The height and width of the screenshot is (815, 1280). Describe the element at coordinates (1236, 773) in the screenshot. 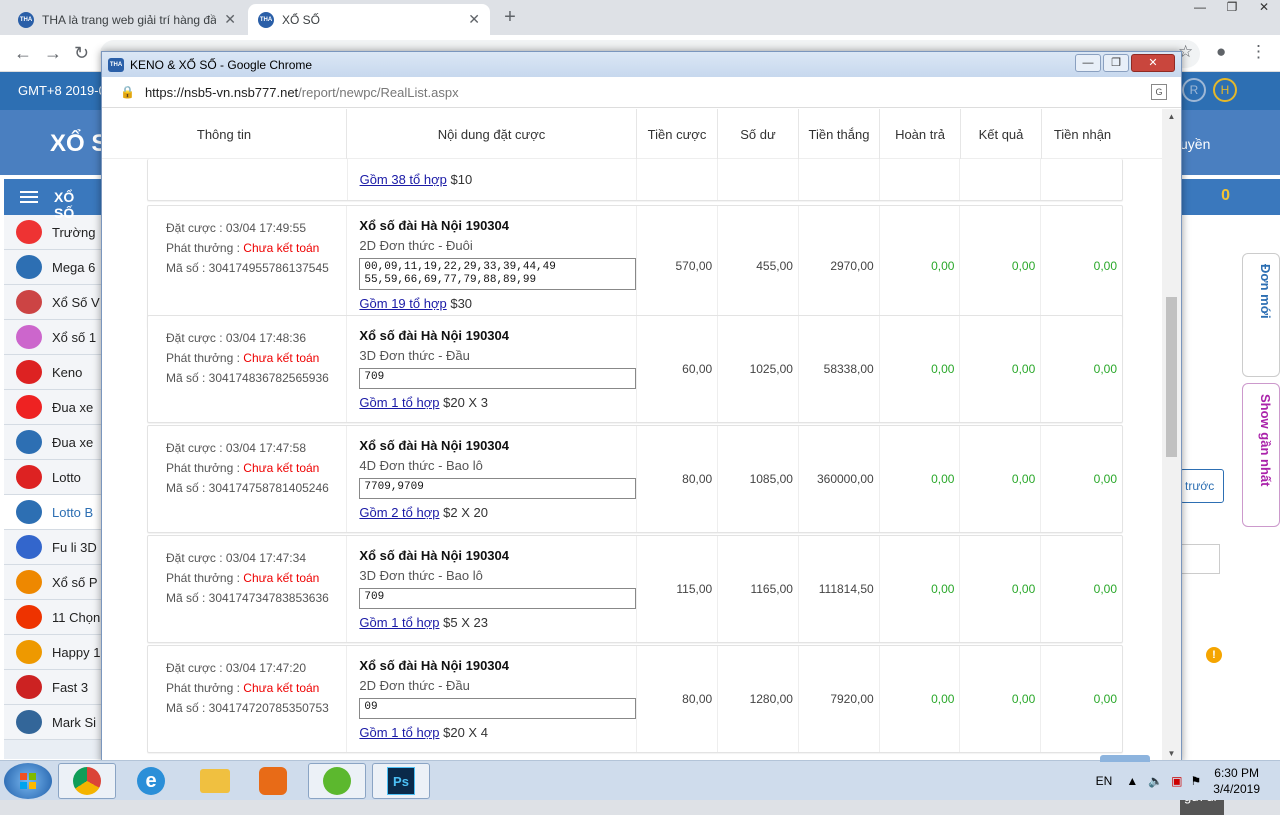

I see `clock-time: 6:30 PM` at that location.